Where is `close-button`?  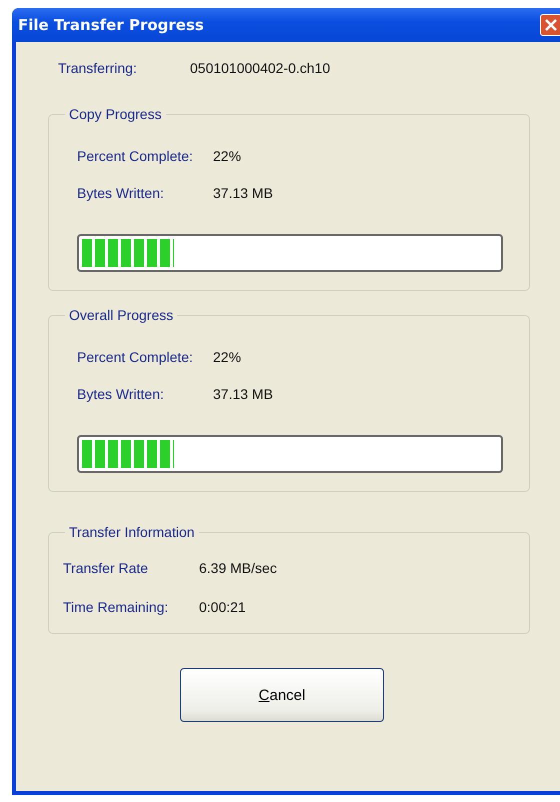 close-button is located at coordinates (550, 25).